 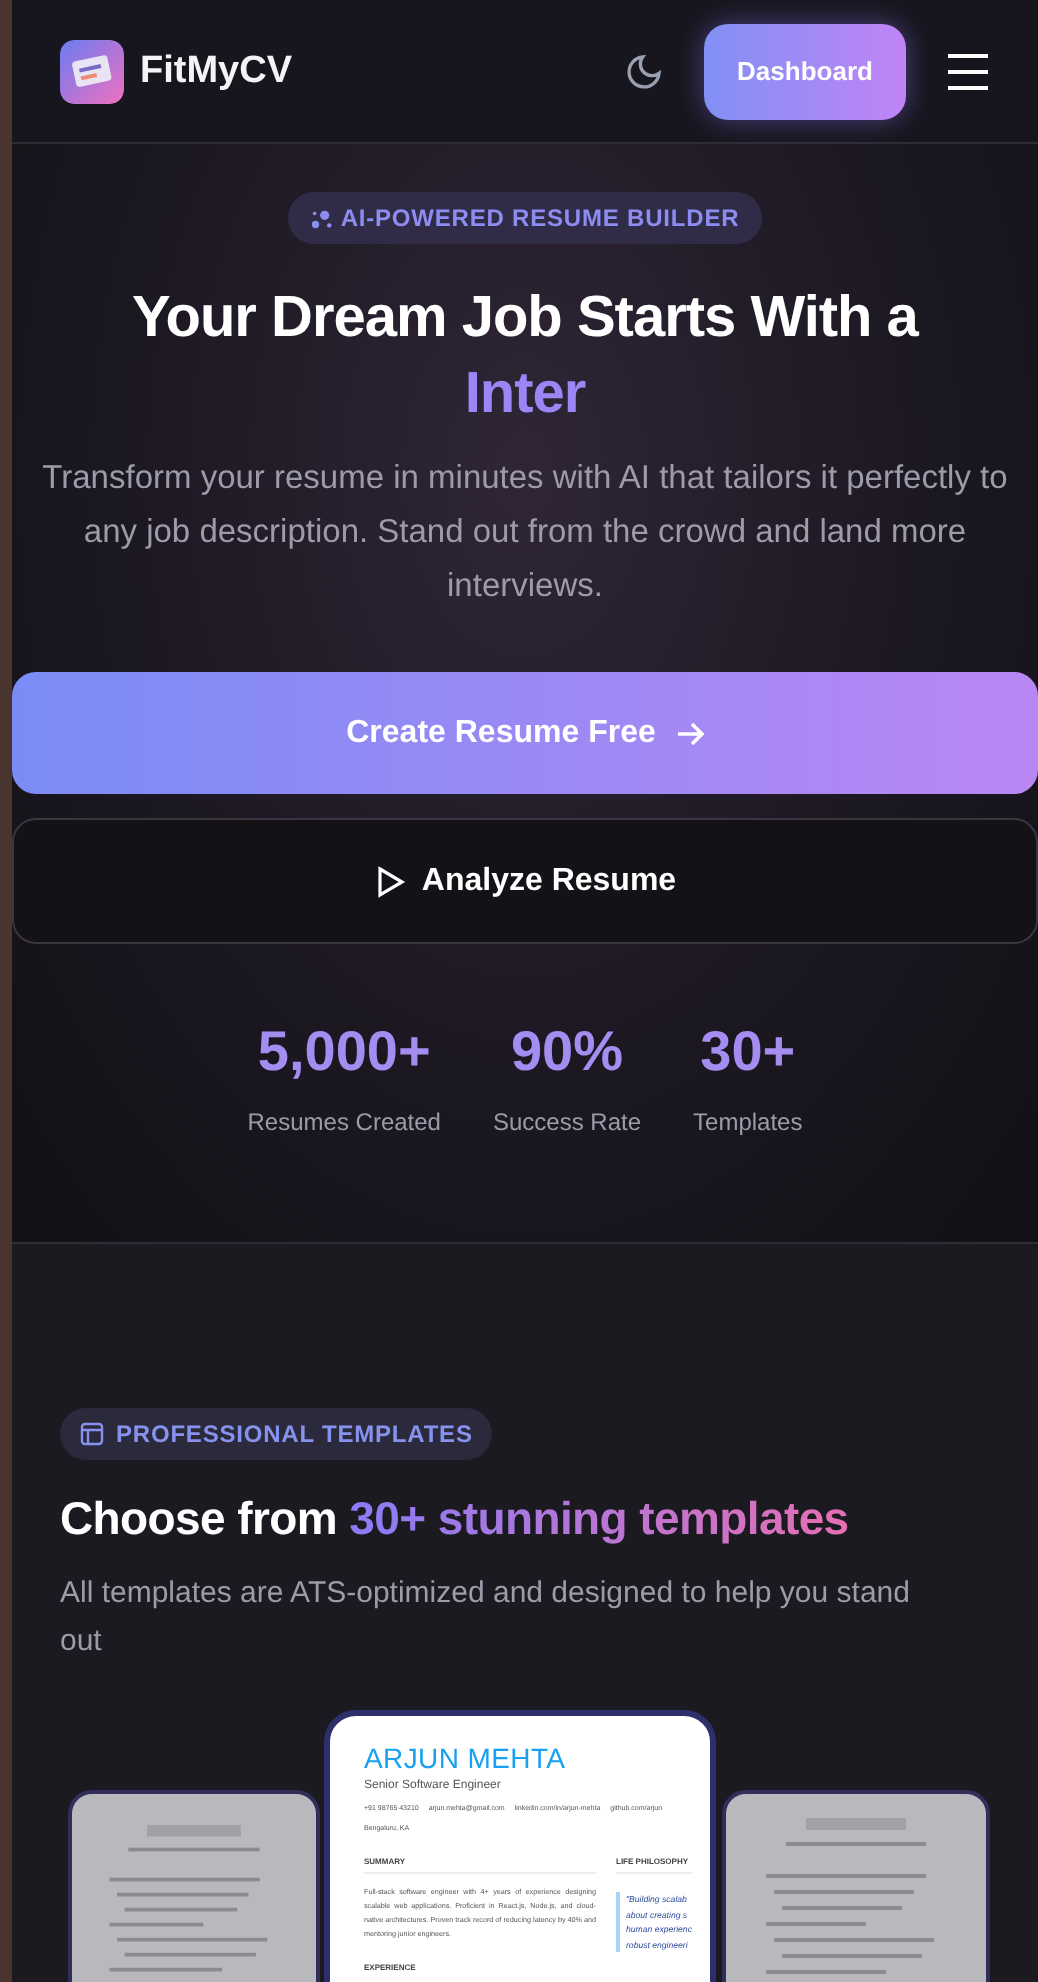 What do you see at coordinates (748, 1122) in the screenshot?
I see `stat-label: Templates` at bounding box center [748, 1122].